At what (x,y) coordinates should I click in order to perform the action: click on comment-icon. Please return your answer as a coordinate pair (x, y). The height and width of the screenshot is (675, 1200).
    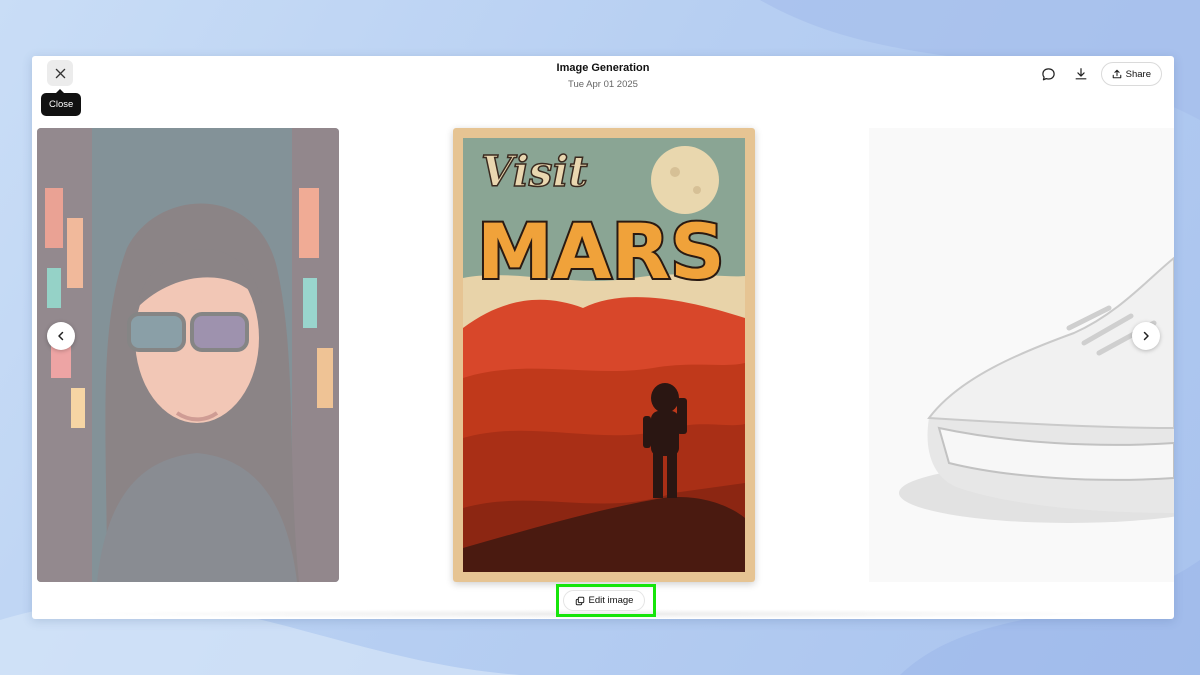
    Looking at the image, I should click on (1048, 73).